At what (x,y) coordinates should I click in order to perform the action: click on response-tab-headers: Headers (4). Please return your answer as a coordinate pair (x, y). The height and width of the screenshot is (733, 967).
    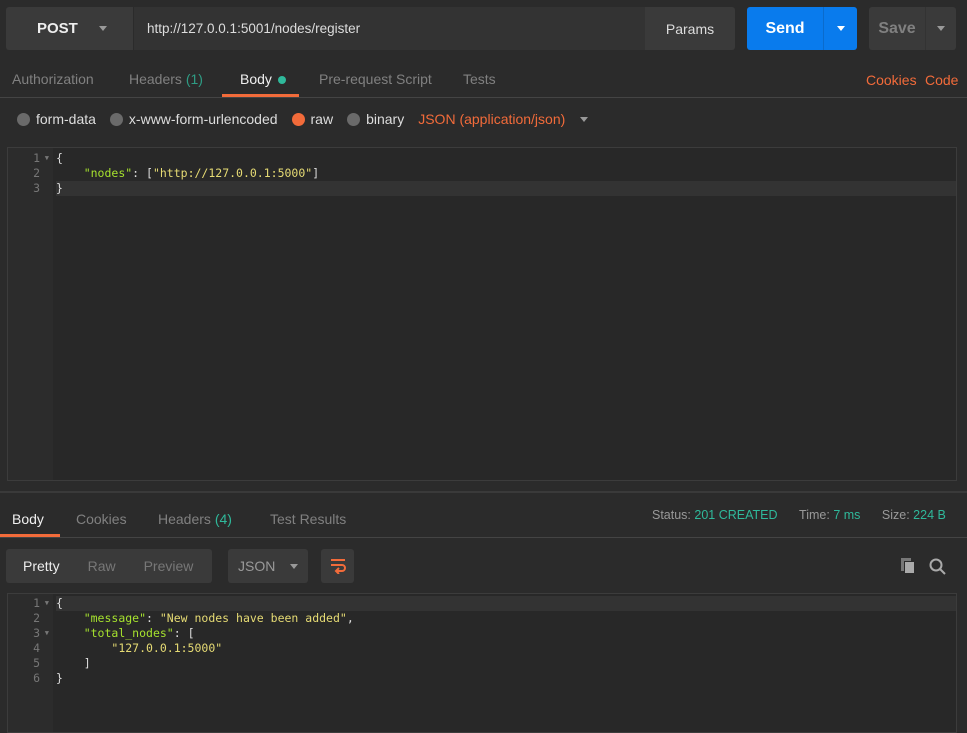
    Looking at the image, I should click on (195, 519).